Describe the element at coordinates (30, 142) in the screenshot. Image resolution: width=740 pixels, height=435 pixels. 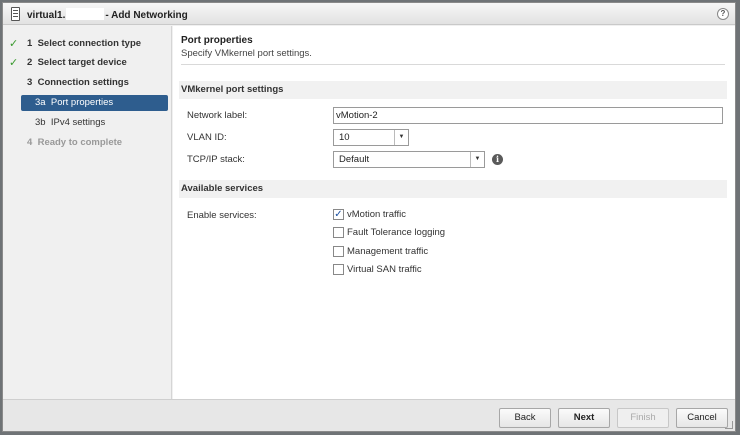
I see `step-number: 4` at that location.